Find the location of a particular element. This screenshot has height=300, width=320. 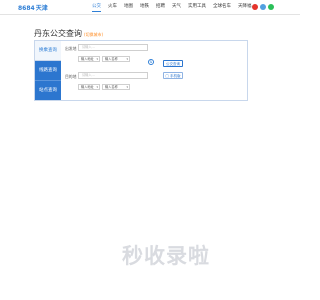

city-name: 天津 is located at coordinates (41, 8).